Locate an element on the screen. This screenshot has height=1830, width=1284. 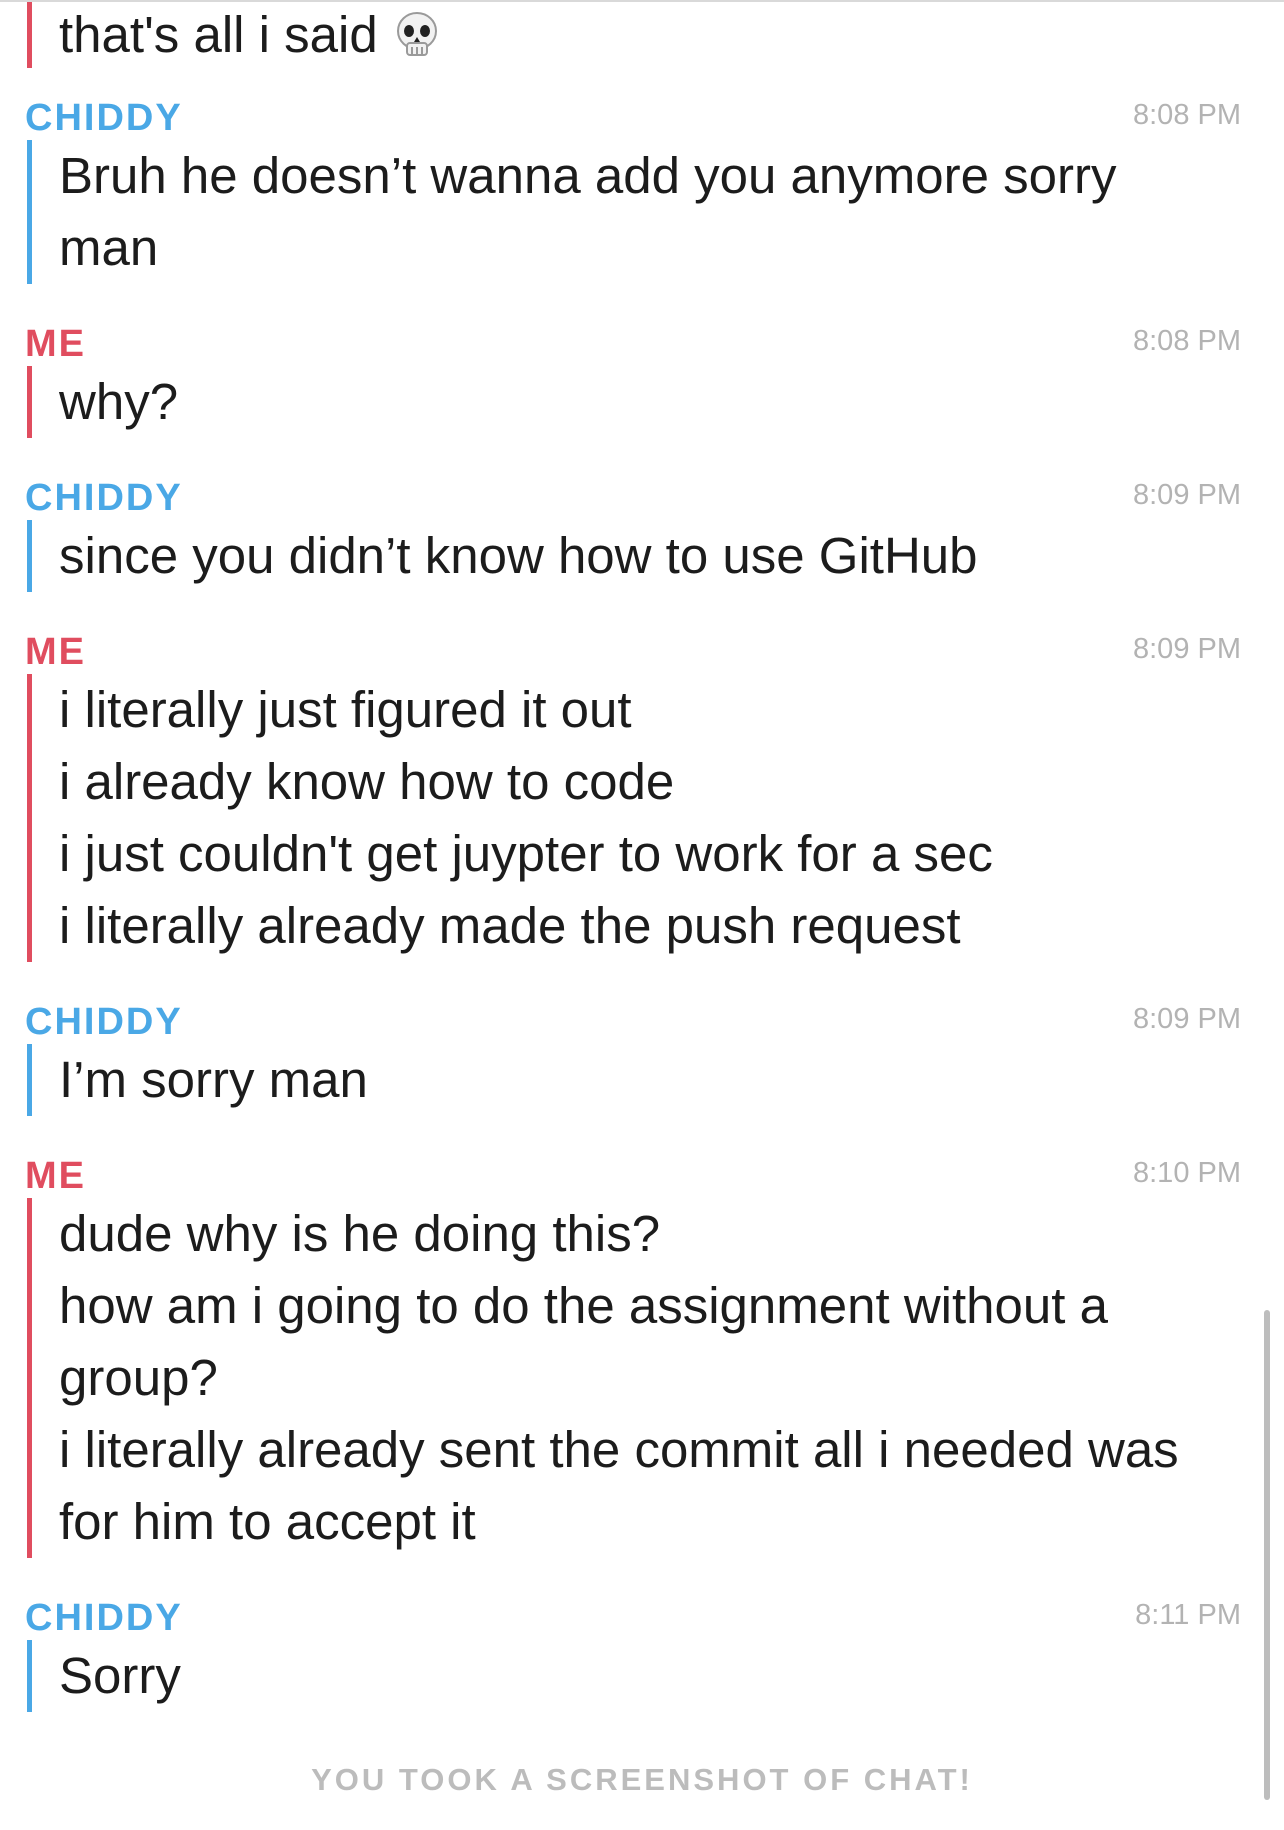
message-header: ME 8:08 PM is located at coordinates (642, 337).